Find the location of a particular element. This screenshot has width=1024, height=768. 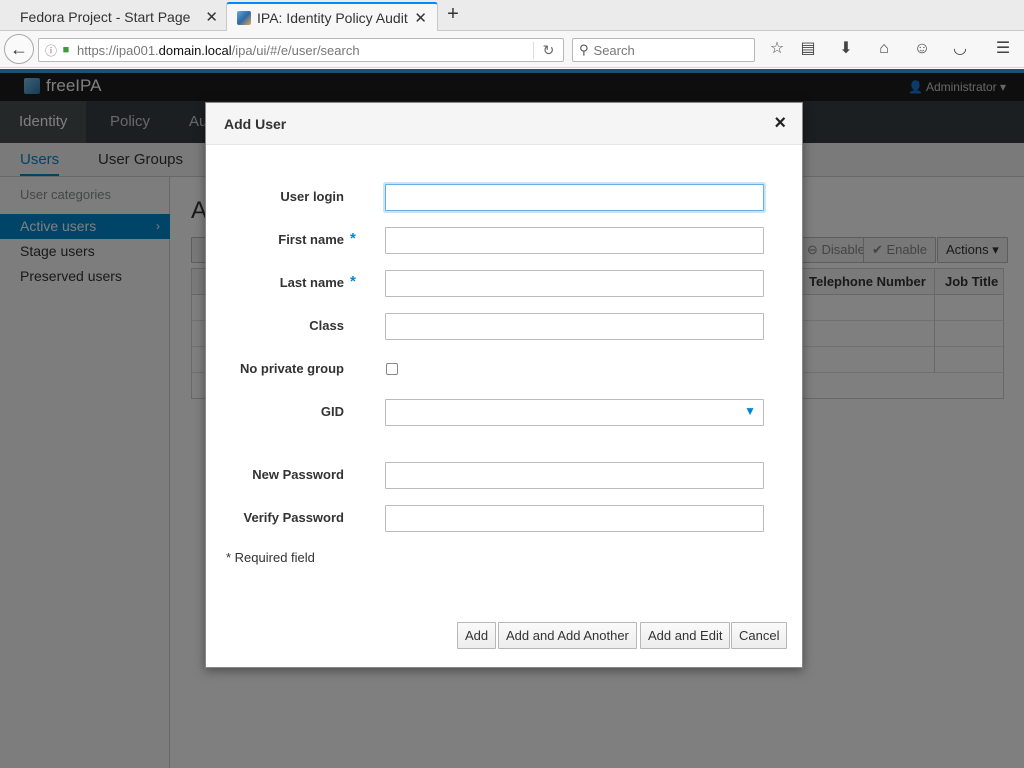

add-and-add-another-button: Add and Add Another is located at coordinates (567, 635).